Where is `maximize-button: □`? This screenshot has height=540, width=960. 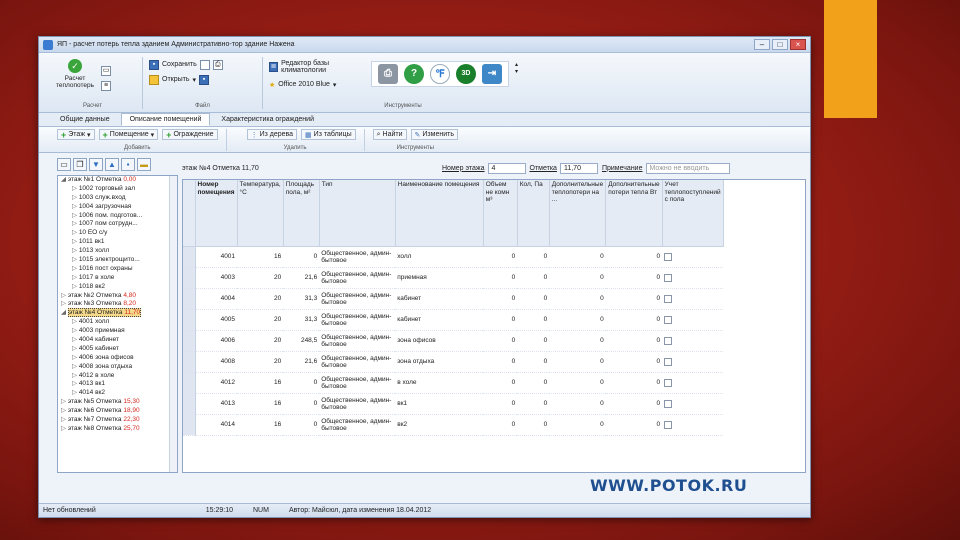 maximize-button: □ is located at coordinates (780, 44).